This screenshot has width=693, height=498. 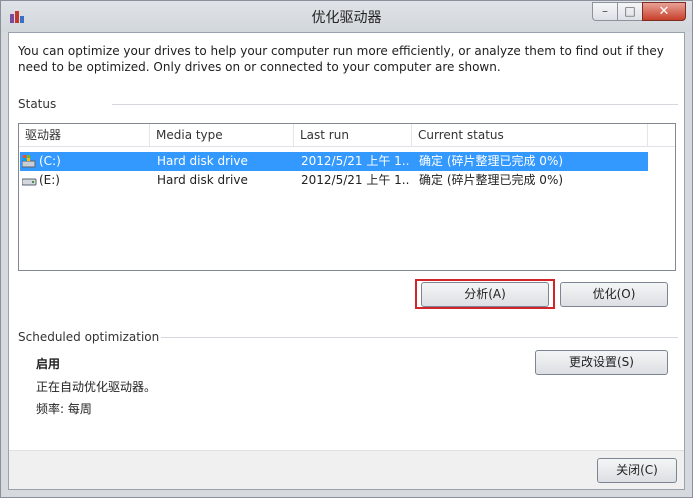 I want to click on status-group-label: Status, so click(x=37, y=104).